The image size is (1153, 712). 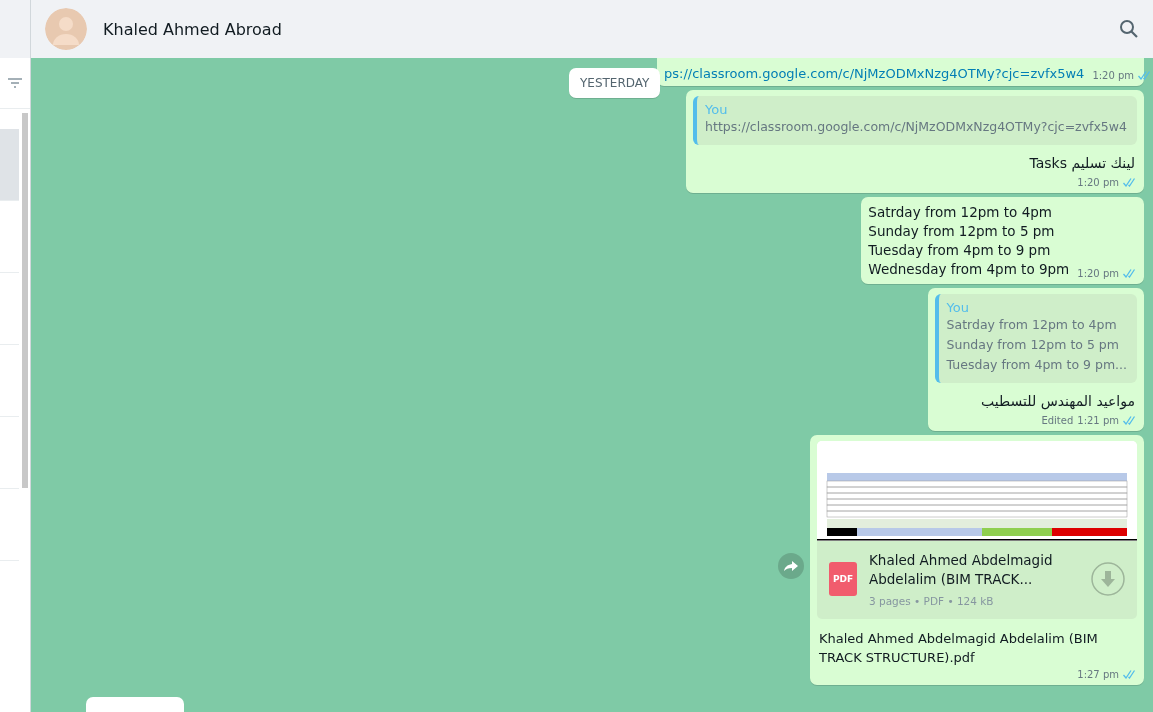 I want to click on quote-text: Sunday from 12pm to 5 pm, so click(x=1033, y=345).